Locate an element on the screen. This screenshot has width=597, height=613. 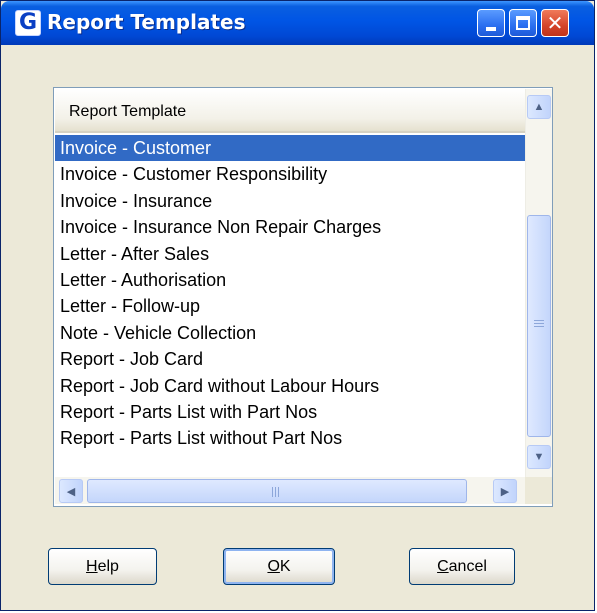
list-item: Invoice - Insurance is located at coordinates (290, 201).